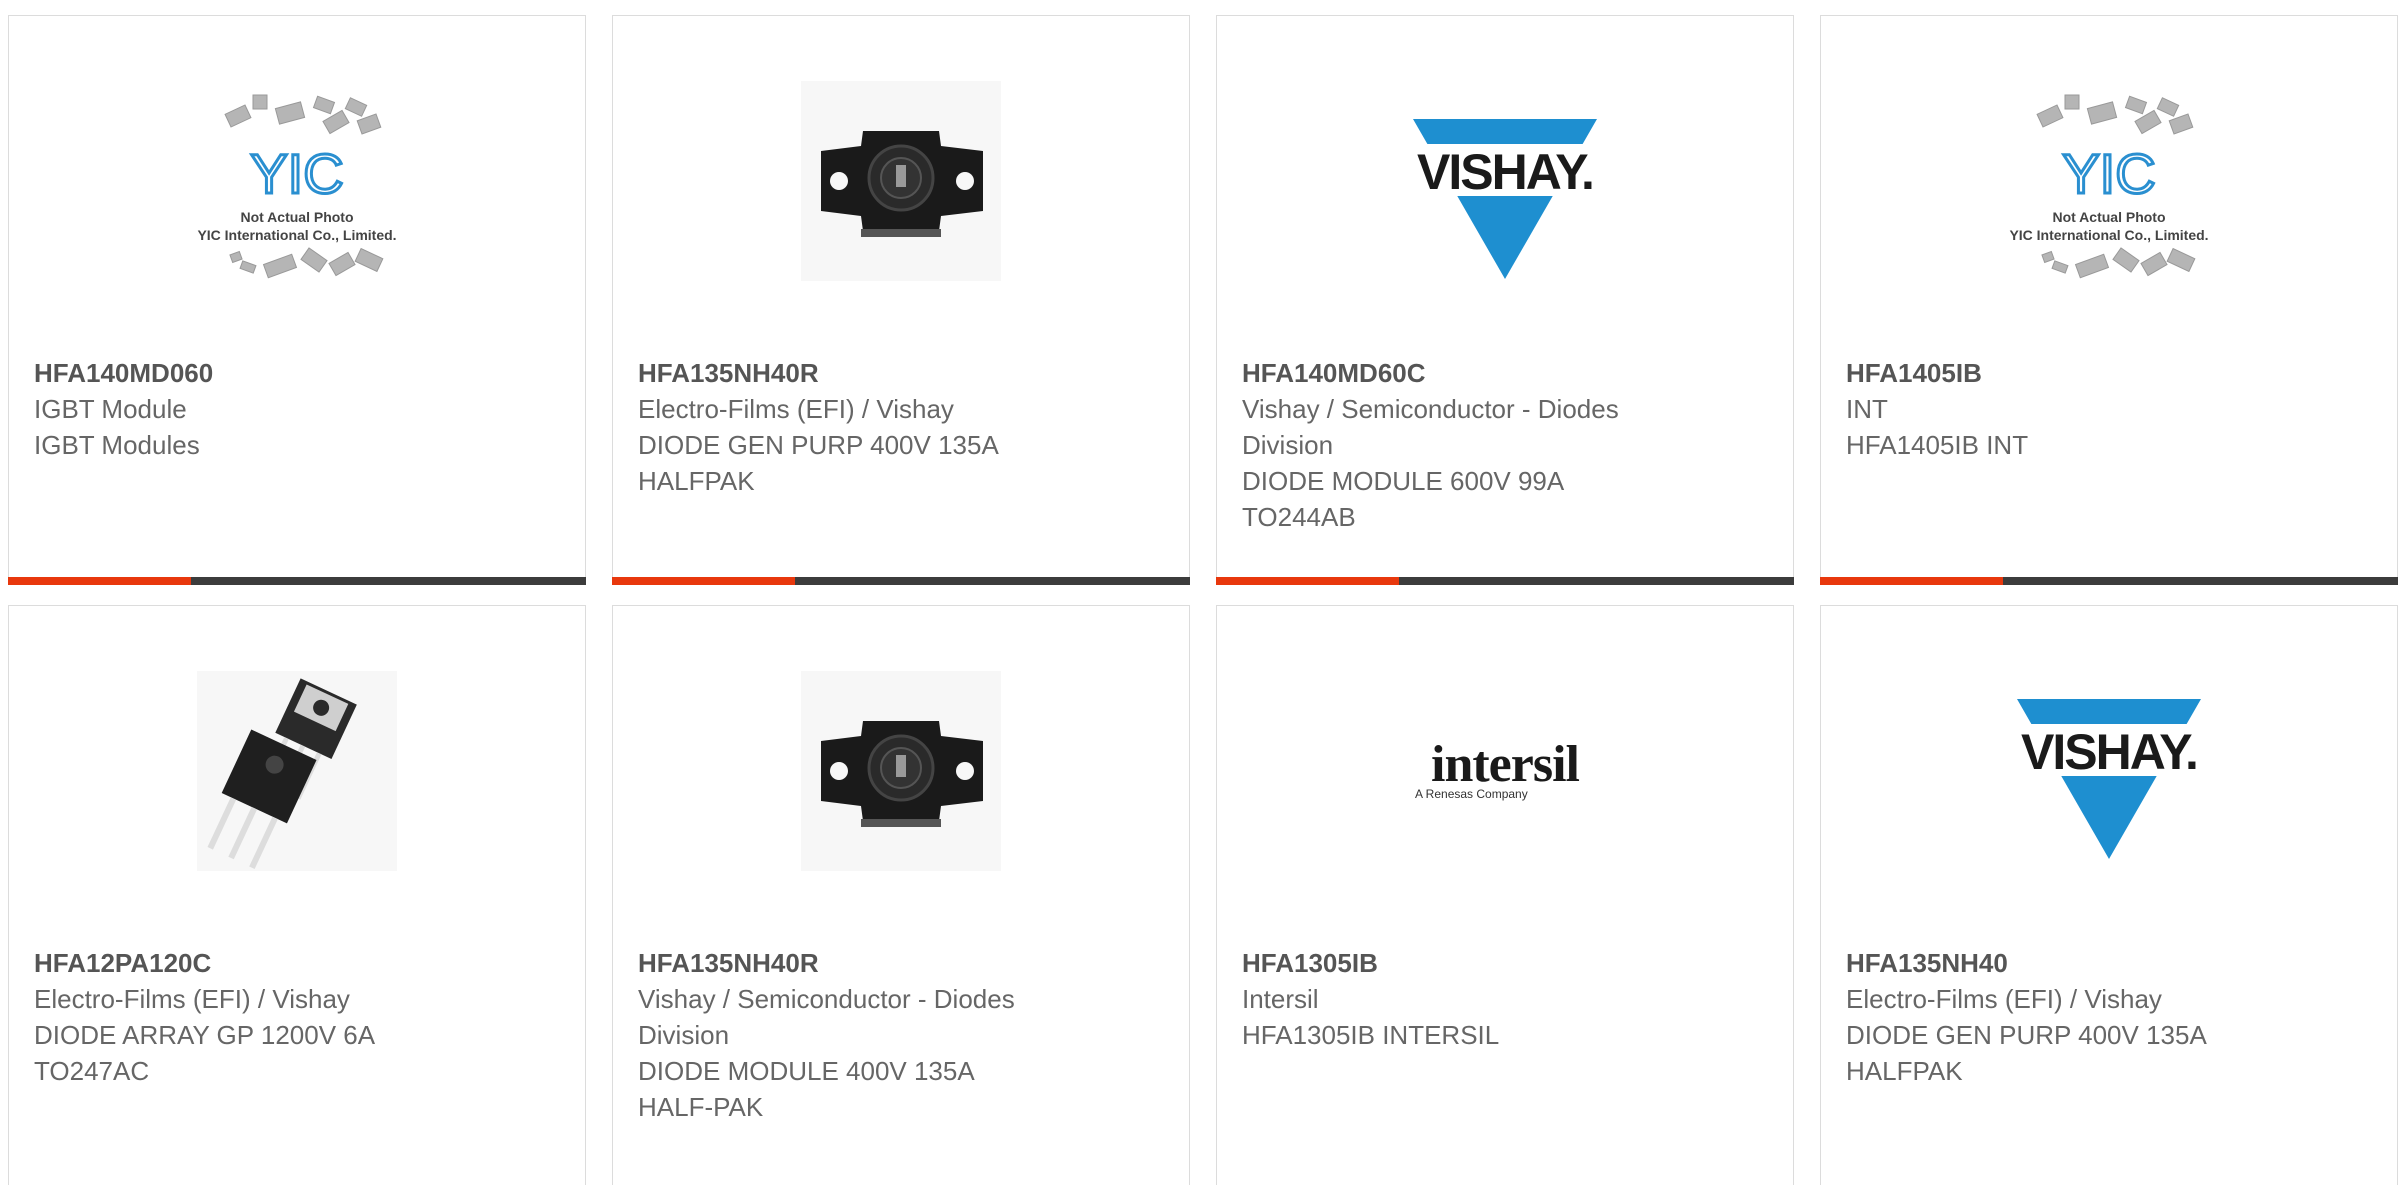 The width and height of the screenshot is (2400, 1185). Describe the element at coordinates (1937, 445) in the screenshot. I see `description: HFA1405IB INT` at that location.